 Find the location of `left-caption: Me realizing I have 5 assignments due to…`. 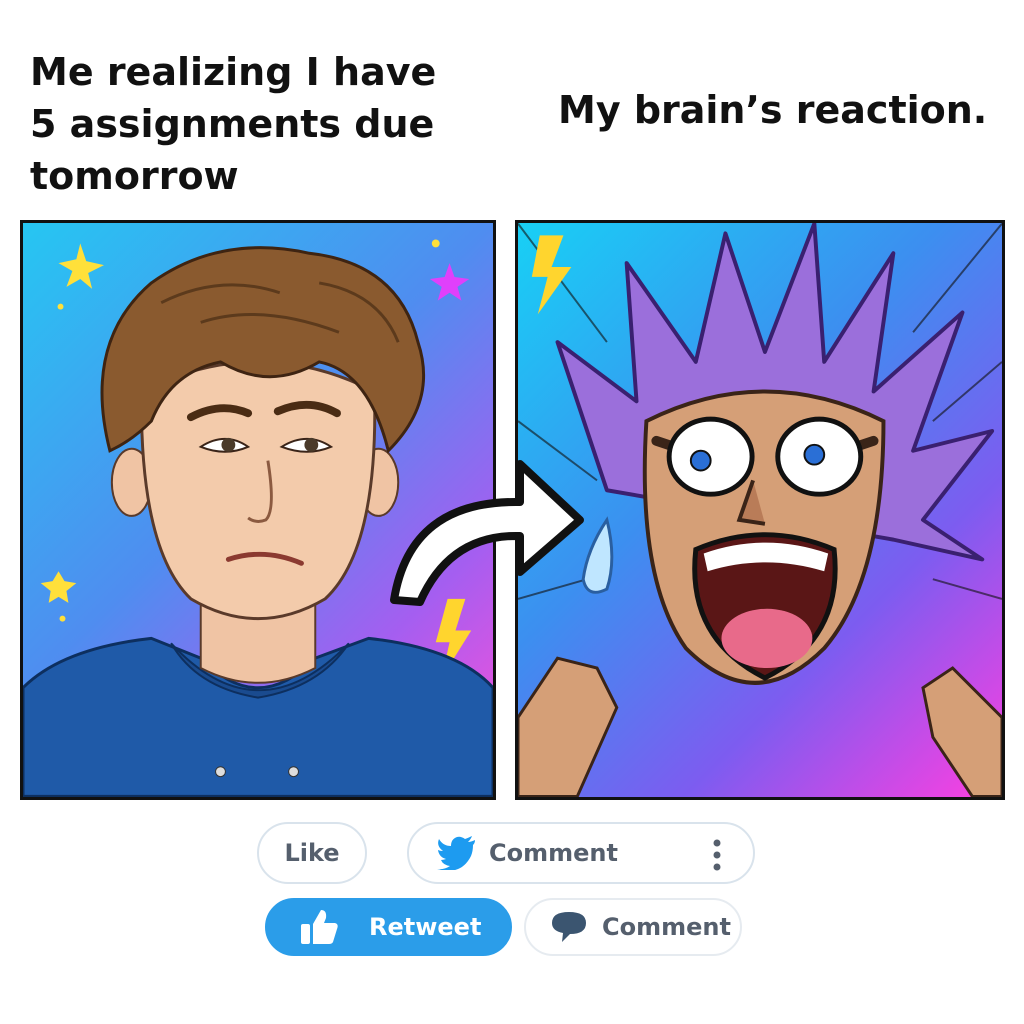

left-caption: Me realizing I have 5 assignments due to… is located at coordinates (233, 124).